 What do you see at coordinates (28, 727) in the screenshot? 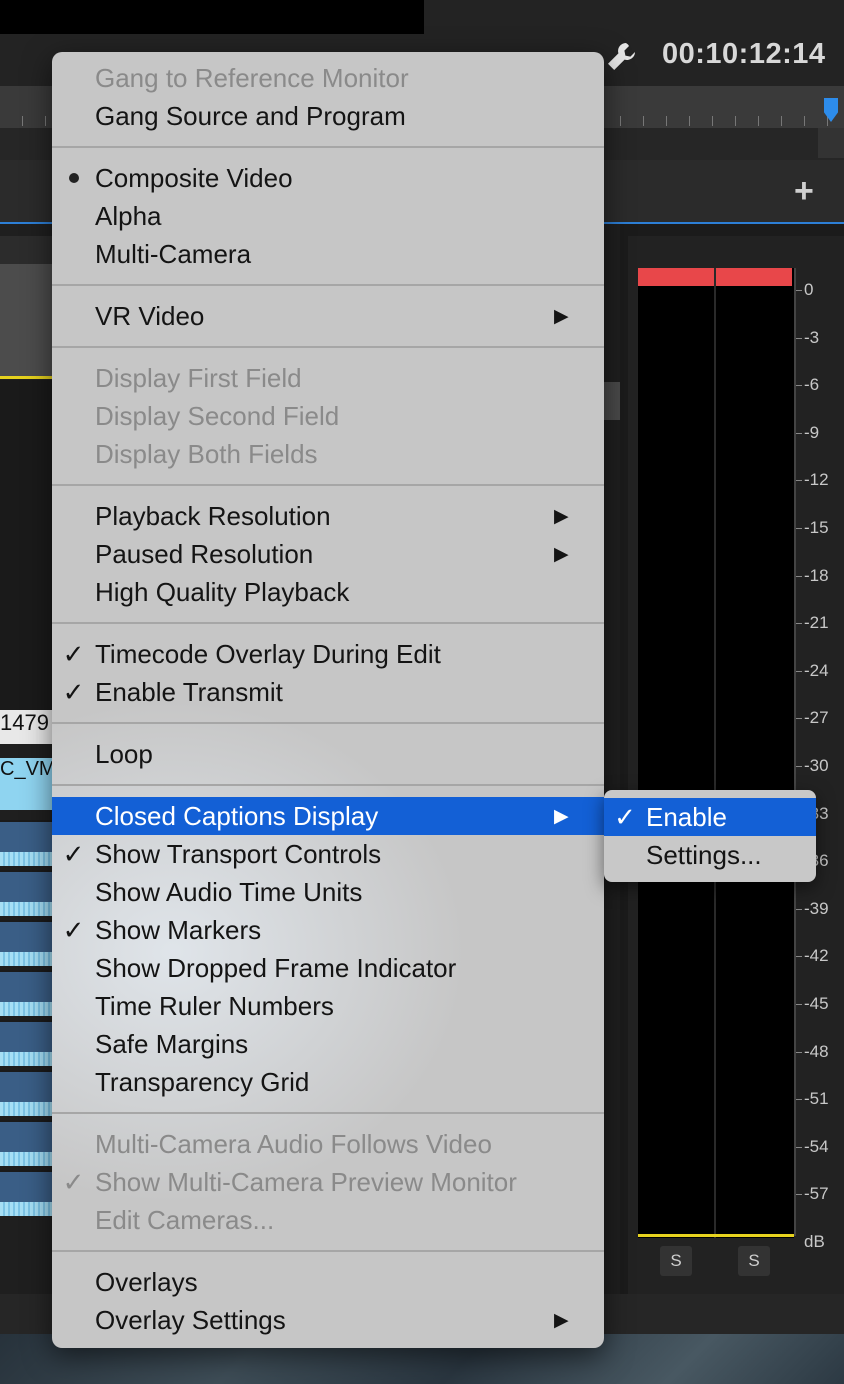
I see `clip-name-label: 1479` at bounding box center [28, 727].